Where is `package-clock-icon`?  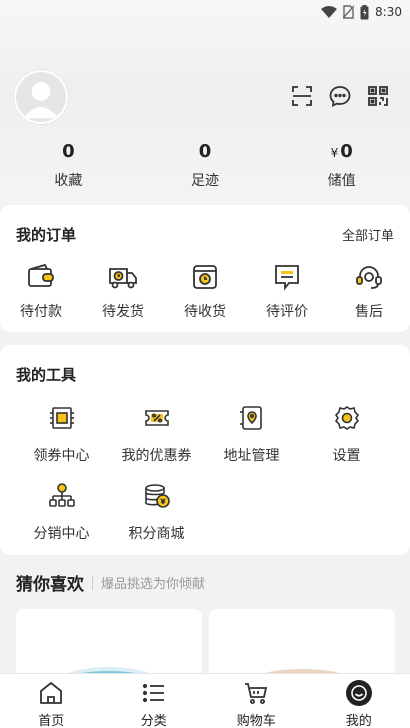 package-clock-icon is located at coordinates (205, 277).